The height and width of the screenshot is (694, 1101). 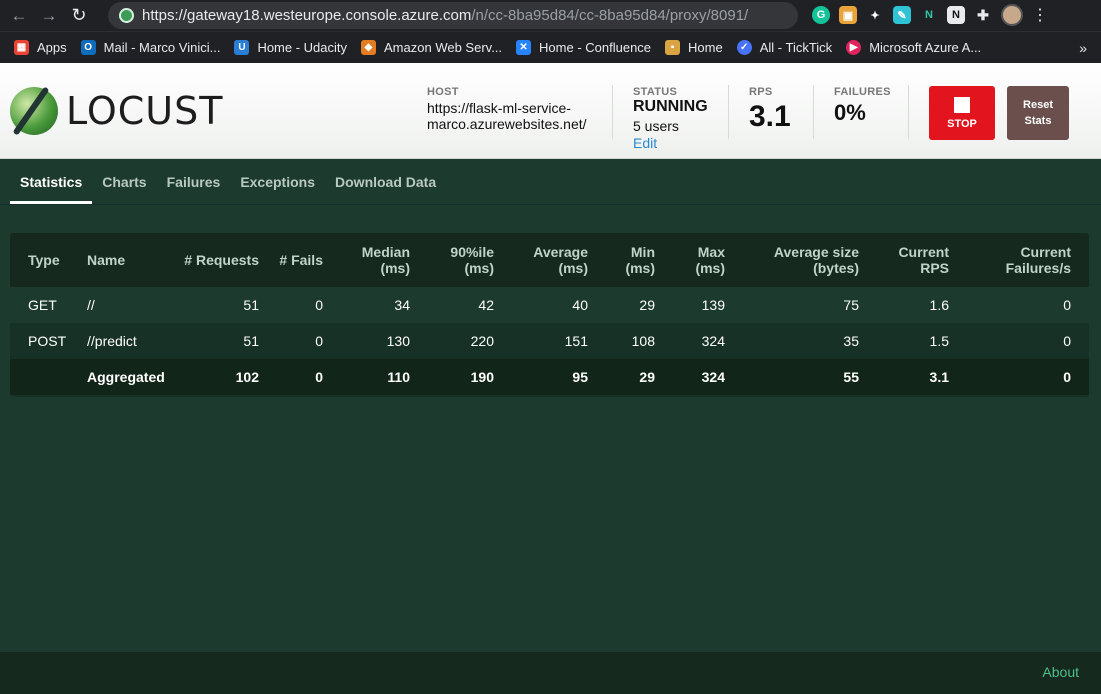 I want to click on column-header: Average size (bytes), so click(x=792, y=260).